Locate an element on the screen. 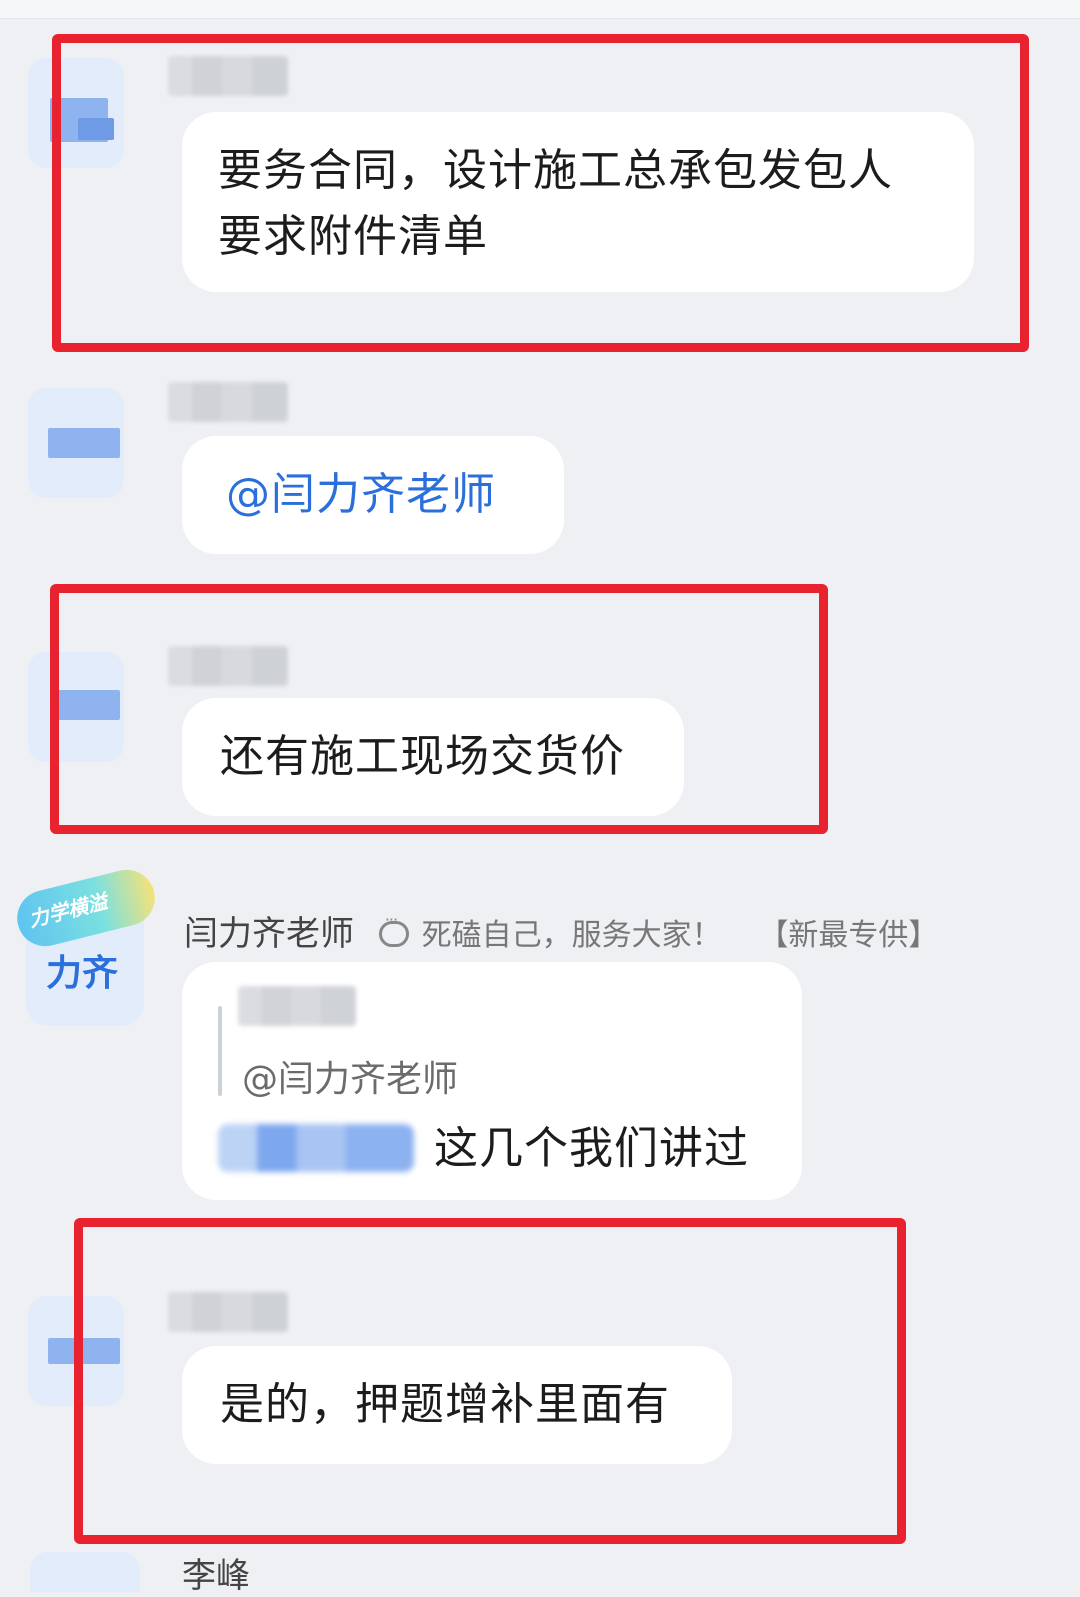 The width and height of the screenshot is (1080, 1597). reply-text: 这几个我们讲过 is located at coordinates (591, 1148).